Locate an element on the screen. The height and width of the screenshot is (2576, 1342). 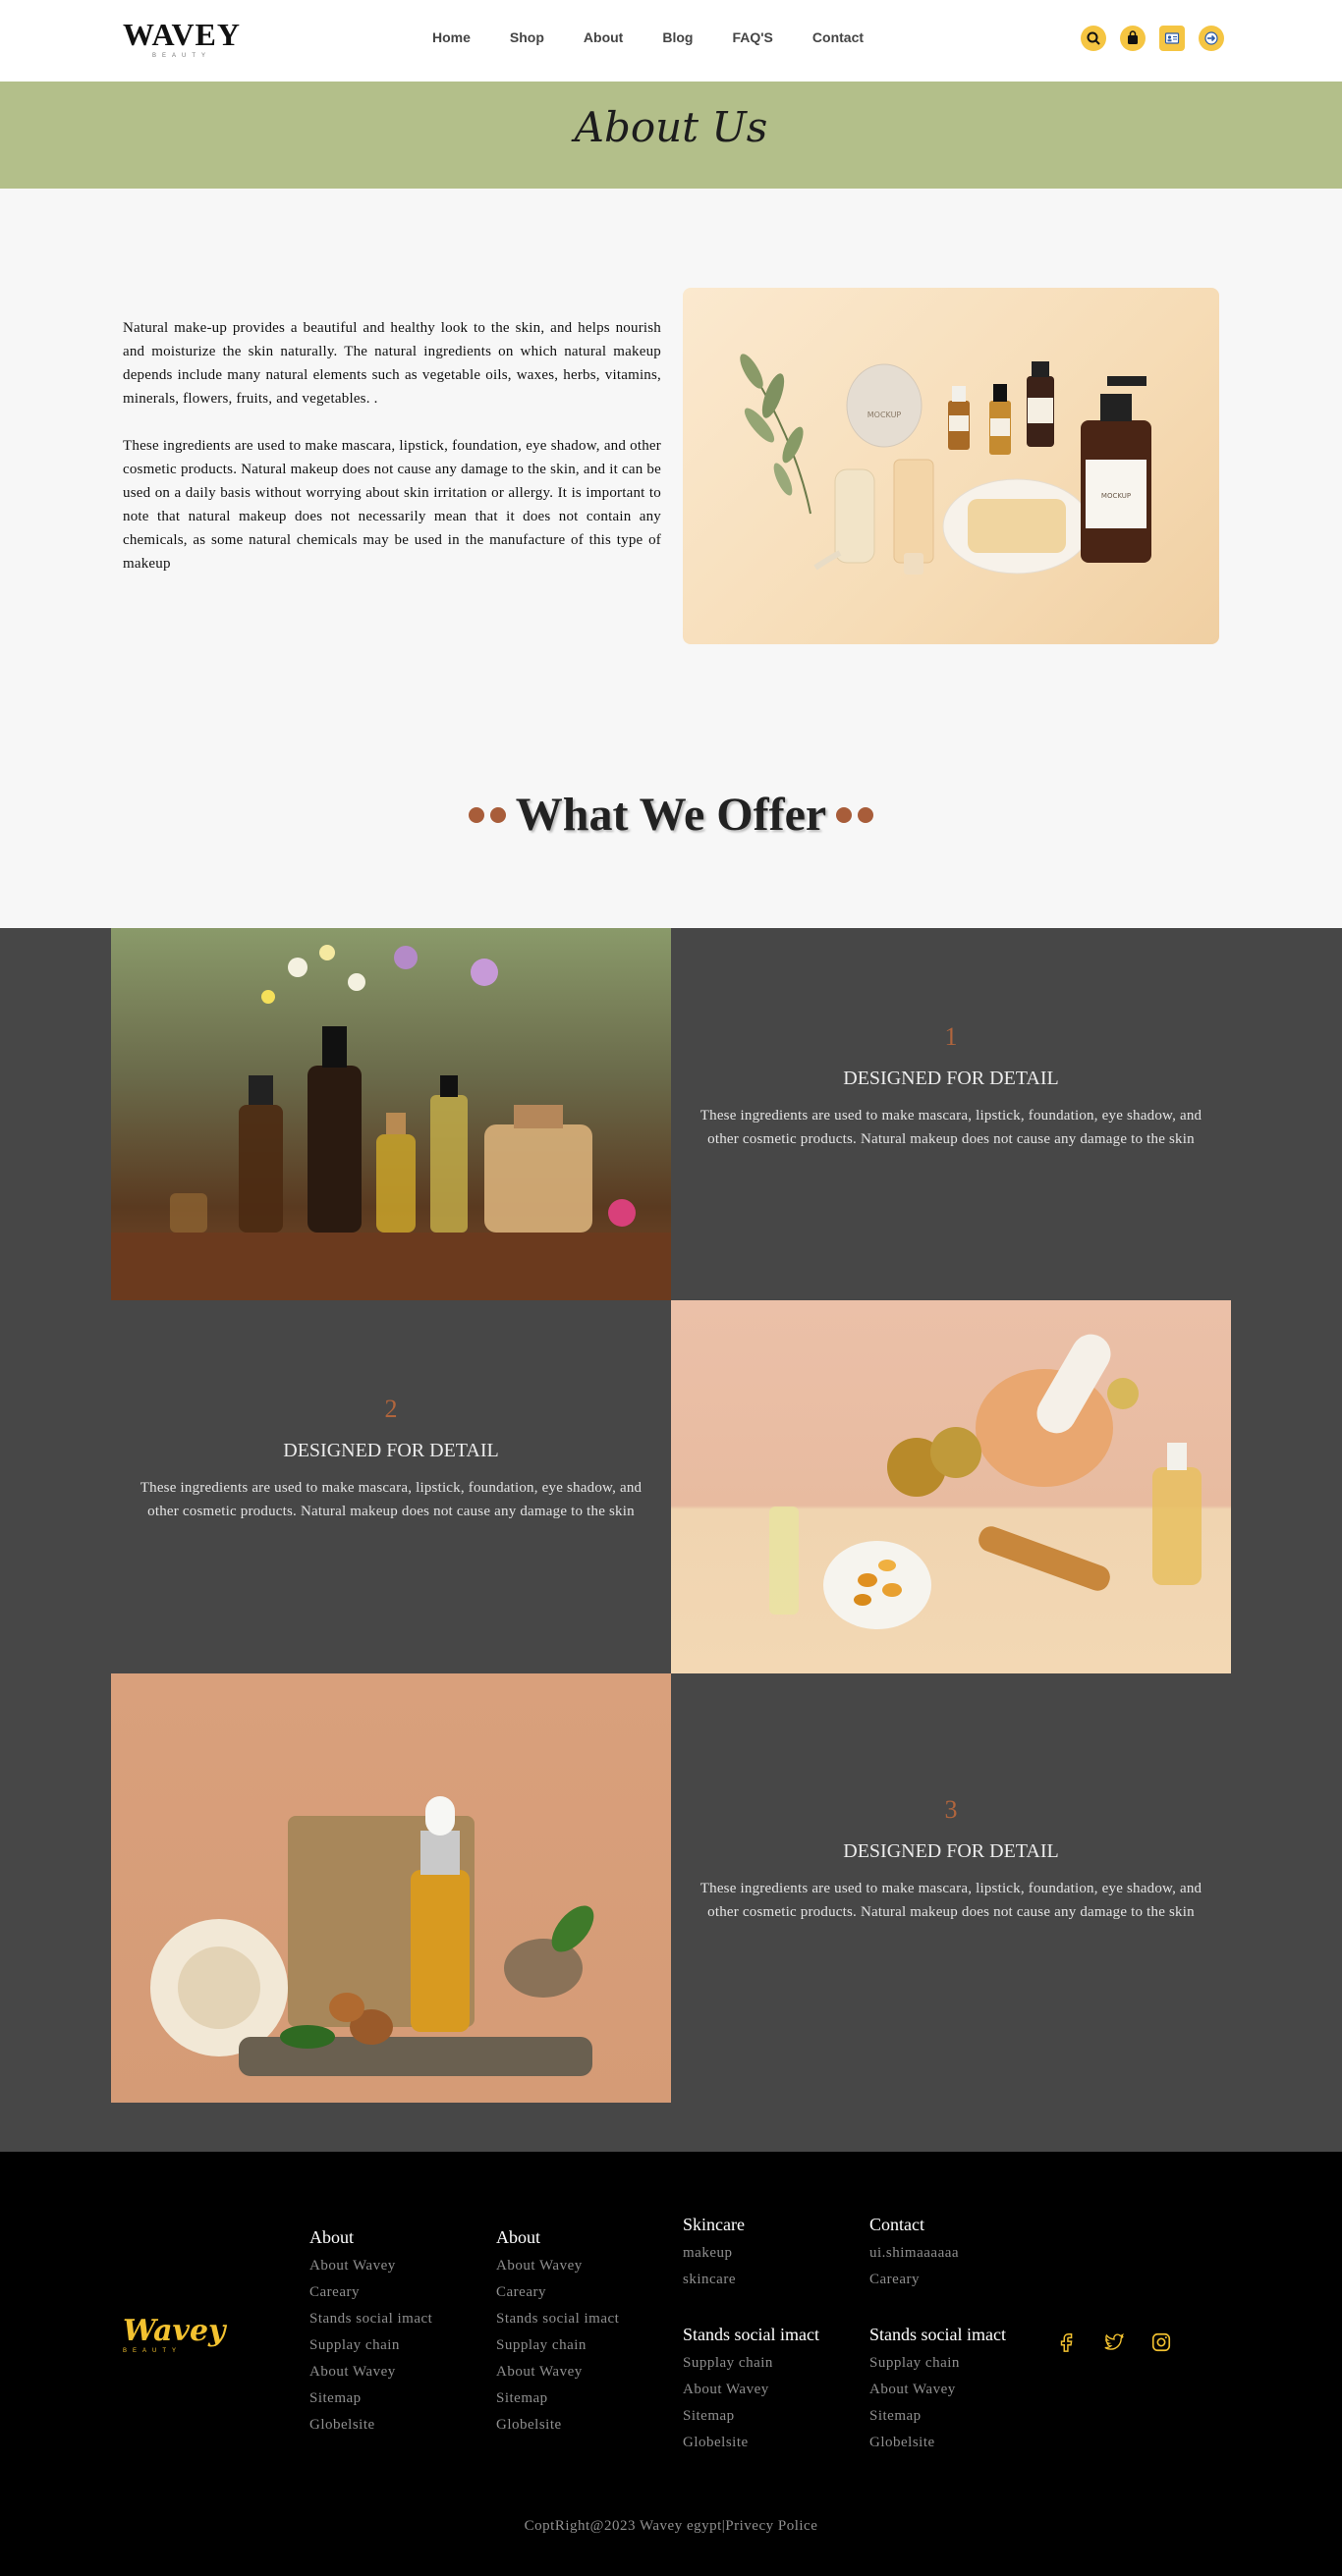
nav-shop: Shop is located at coordinates (527, 37).